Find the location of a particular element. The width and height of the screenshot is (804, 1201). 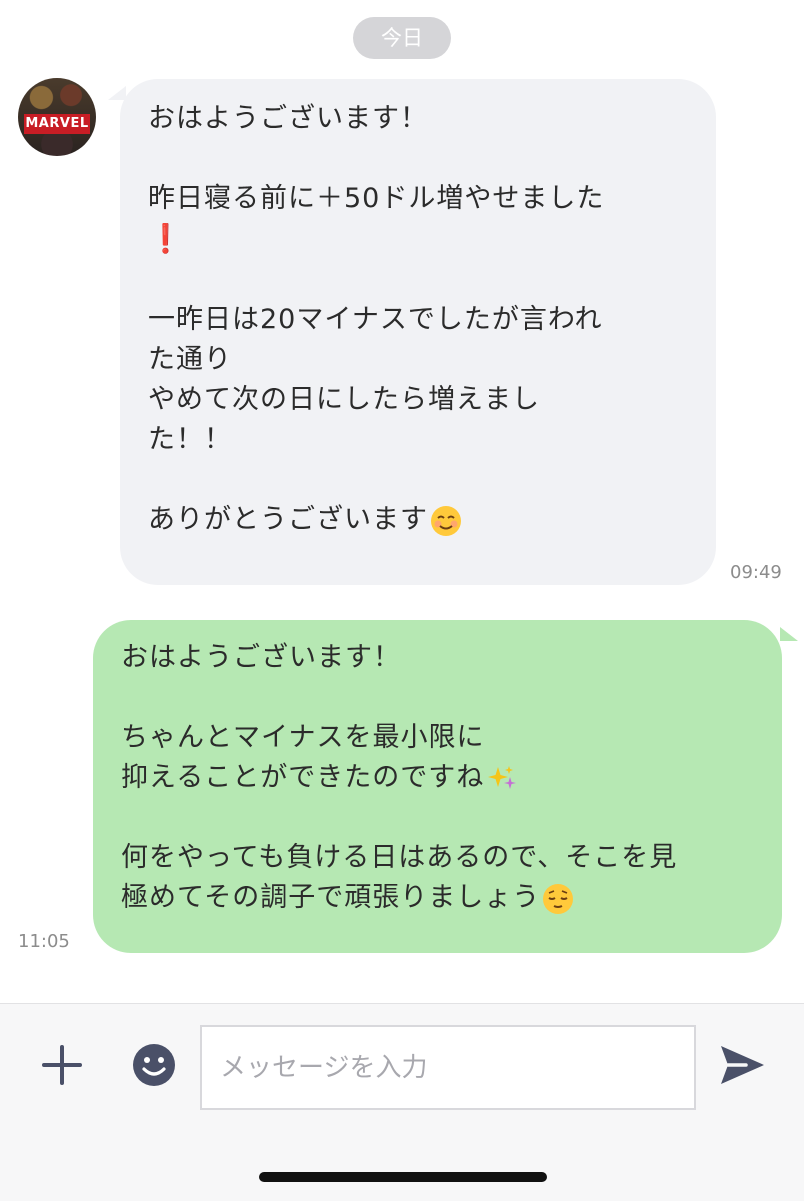

avatar-logo-text: MARVEL is located at coordinates (57, 124).